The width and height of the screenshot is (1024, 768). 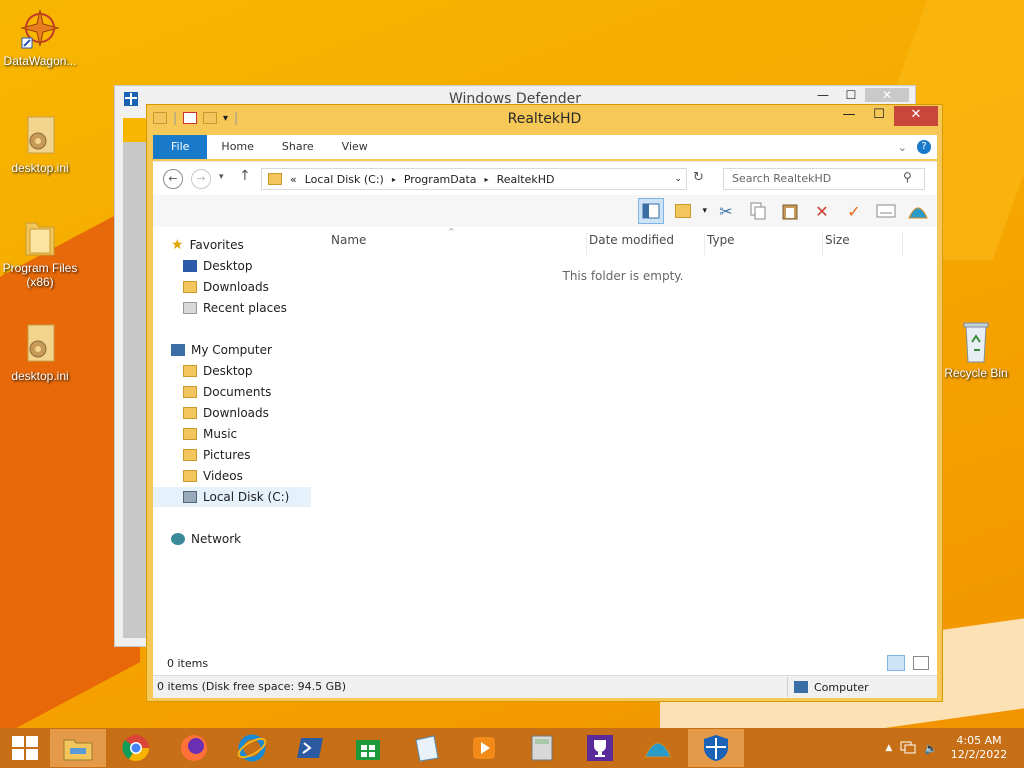 I want to click on start-button, so click(x=25, y=748).